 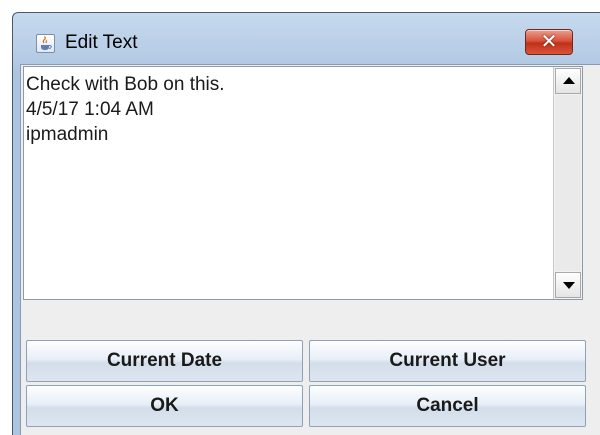 What do you see at coordinates (125, 84) in the screenshot?
I see `text-line: Check with Bob on this.` at bounding box center [125, 84].